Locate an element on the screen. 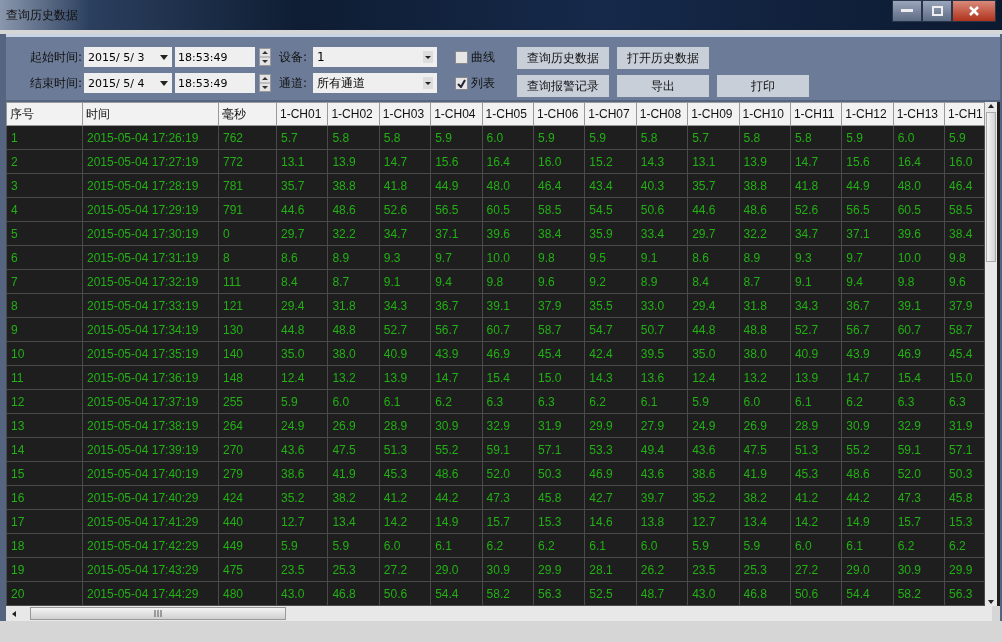 Image resolution: width=1002 pixels, height=642 pixels. action-button: 打开历史数据 is located at coordinates (663, 58).